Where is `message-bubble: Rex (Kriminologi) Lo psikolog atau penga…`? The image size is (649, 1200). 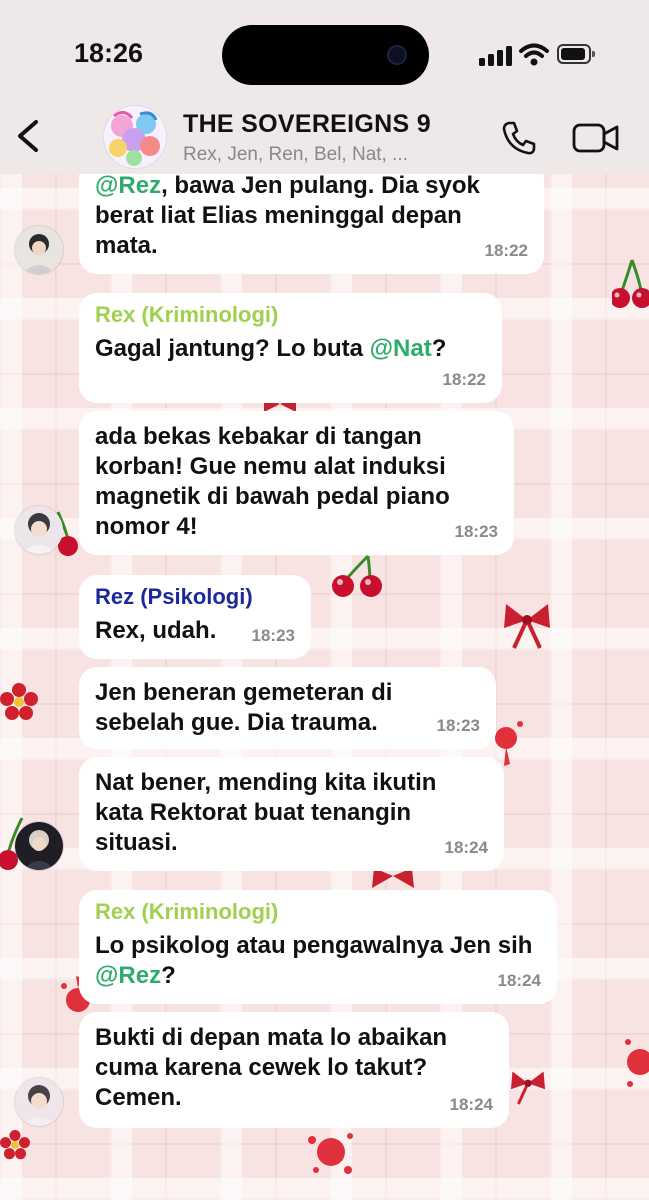 message-bubble: Rex (Kriminologi) Lo psikolog atau penga… is located at coordinates (318, 947).